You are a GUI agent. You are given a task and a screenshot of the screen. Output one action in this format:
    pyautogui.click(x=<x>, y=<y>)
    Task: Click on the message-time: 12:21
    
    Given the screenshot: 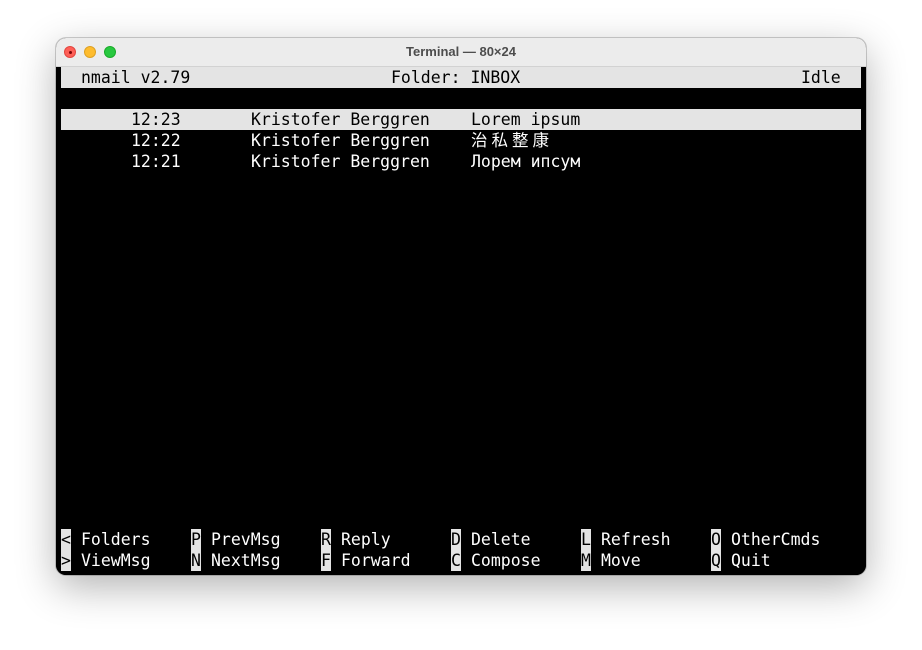 What is the action you would take?
    pyautogui.click(x=156, y=161)
    